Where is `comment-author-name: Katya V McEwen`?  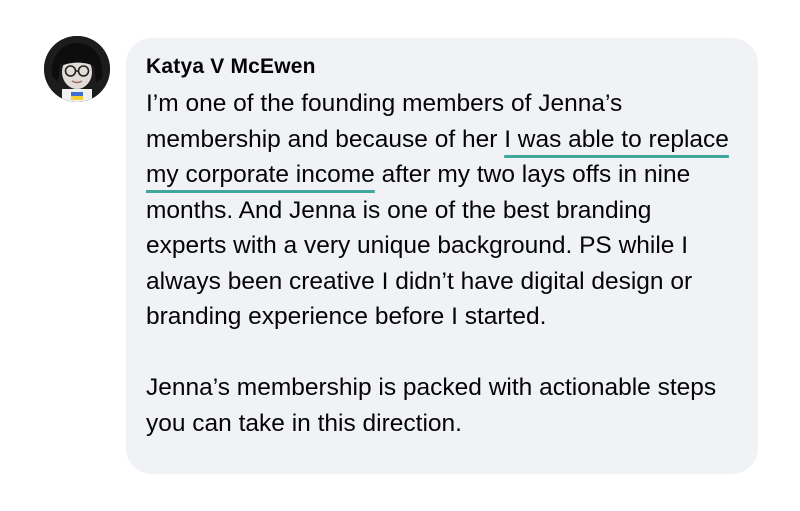
comment-author-name: Katya V McEwen is located at coordinates (442, 67).